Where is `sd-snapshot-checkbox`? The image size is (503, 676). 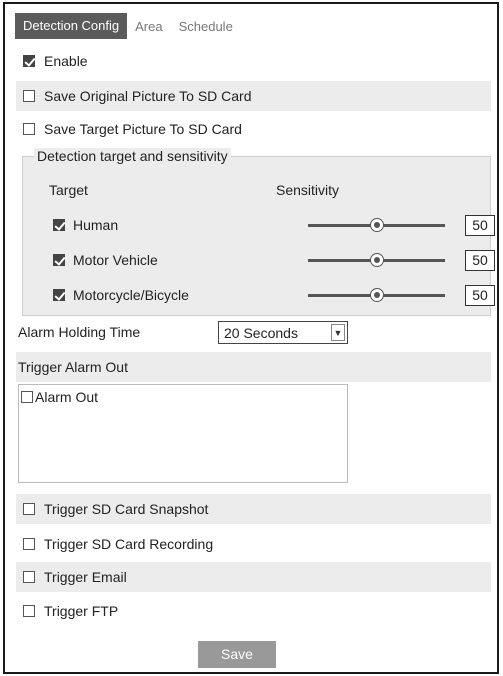
sd-snapshot-checkbox is located at coordinates (29, 509).